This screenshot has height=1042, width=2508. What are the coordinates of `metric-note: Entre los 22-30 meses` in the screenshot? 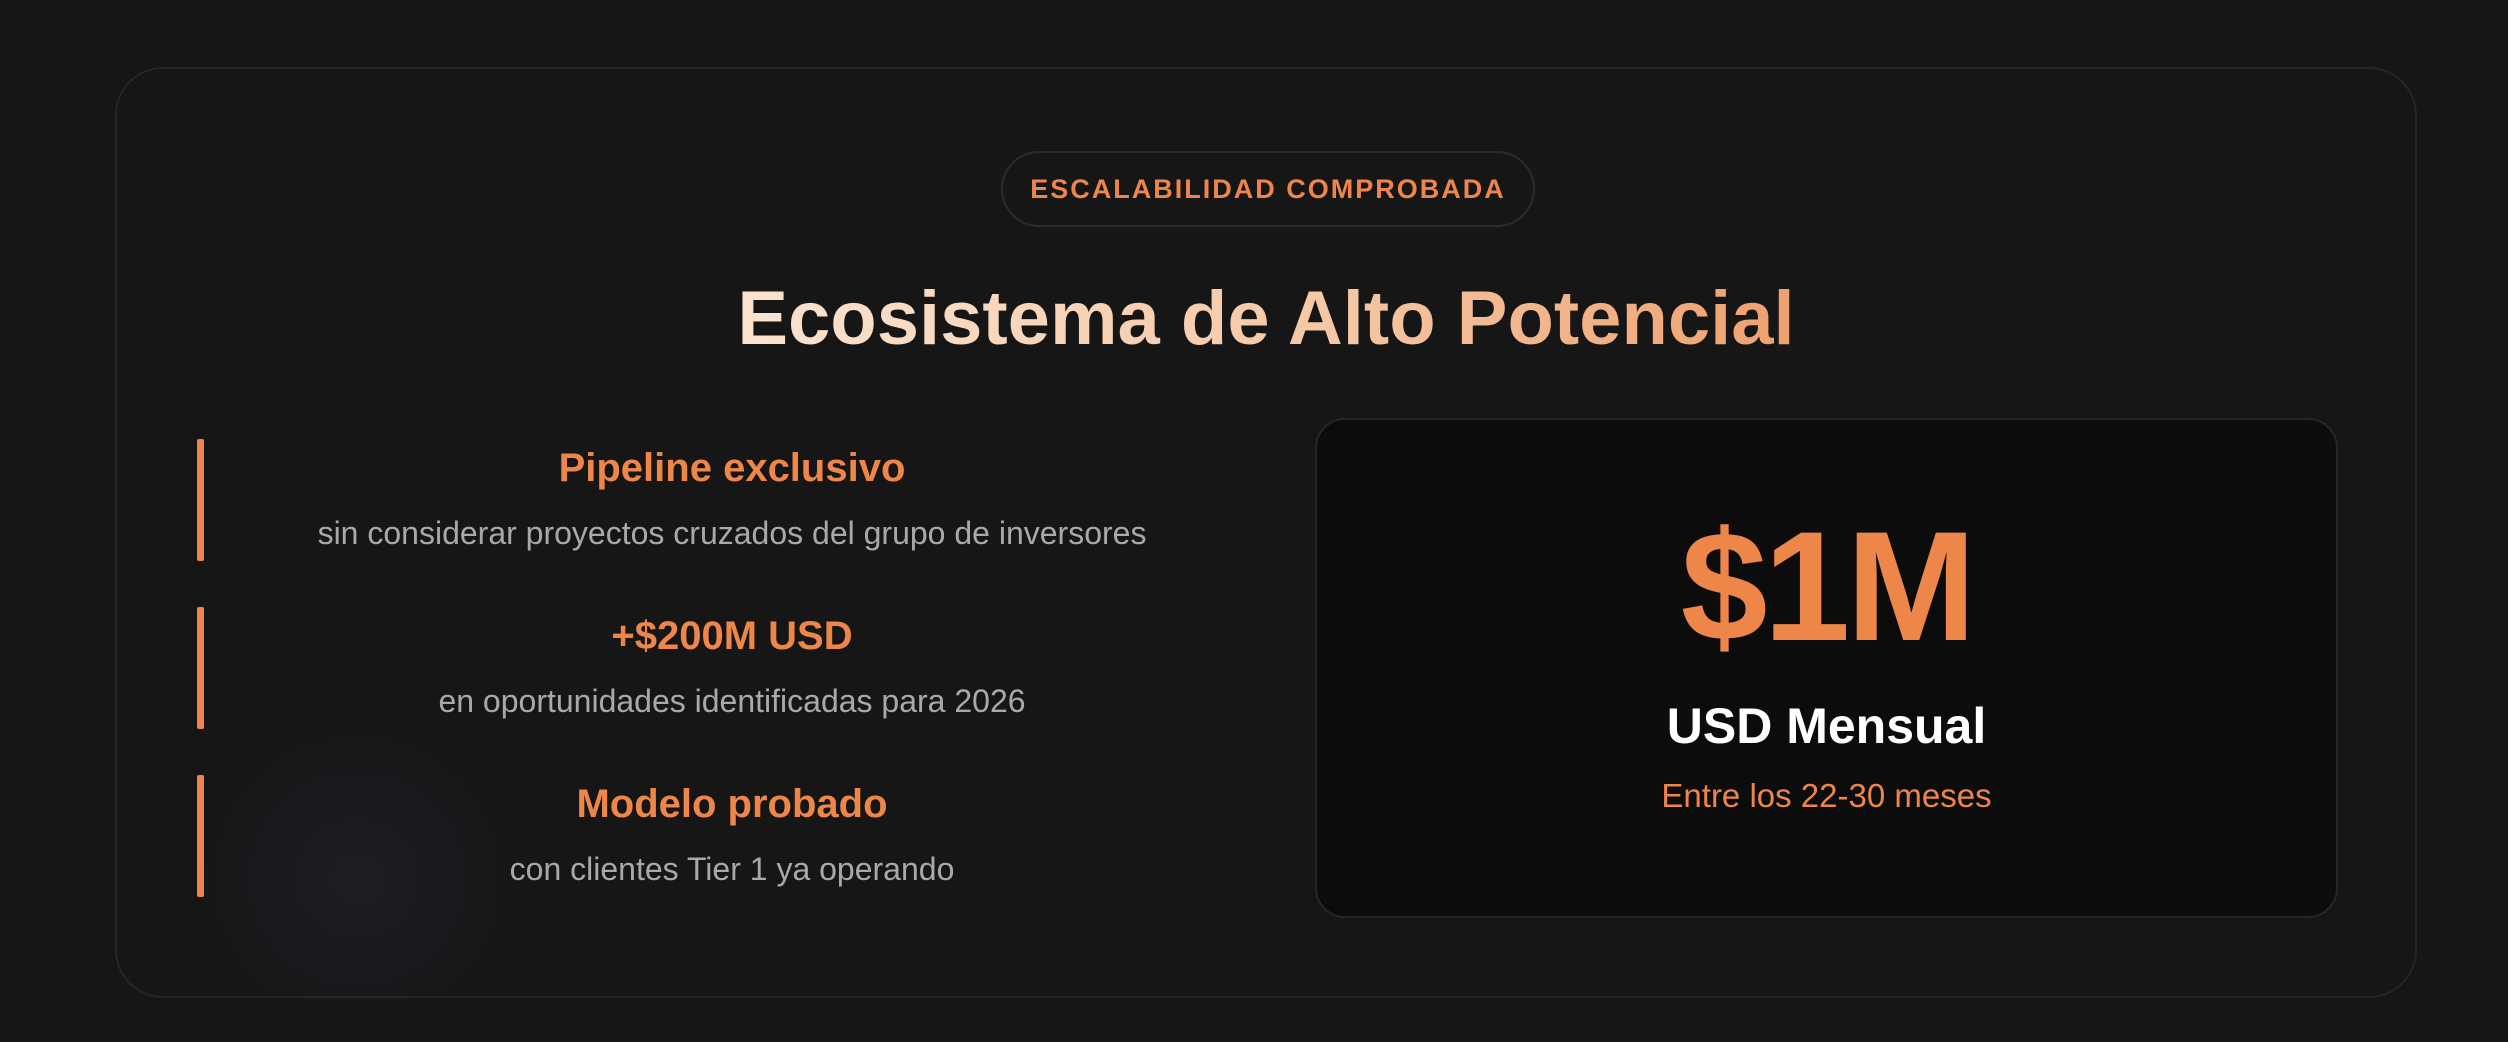 It's located at (1826, 795).